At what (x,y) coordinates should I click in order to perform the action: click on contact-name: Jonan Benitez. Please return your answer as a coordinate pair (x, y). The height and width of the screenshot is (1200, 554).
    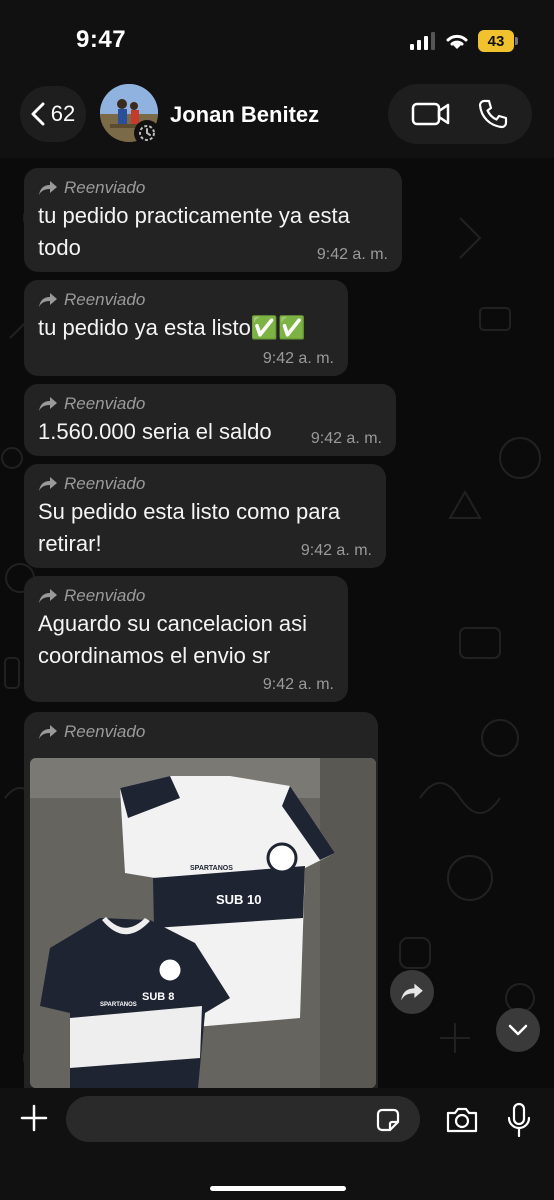
    Looking at the image, I should click on (244, 115).